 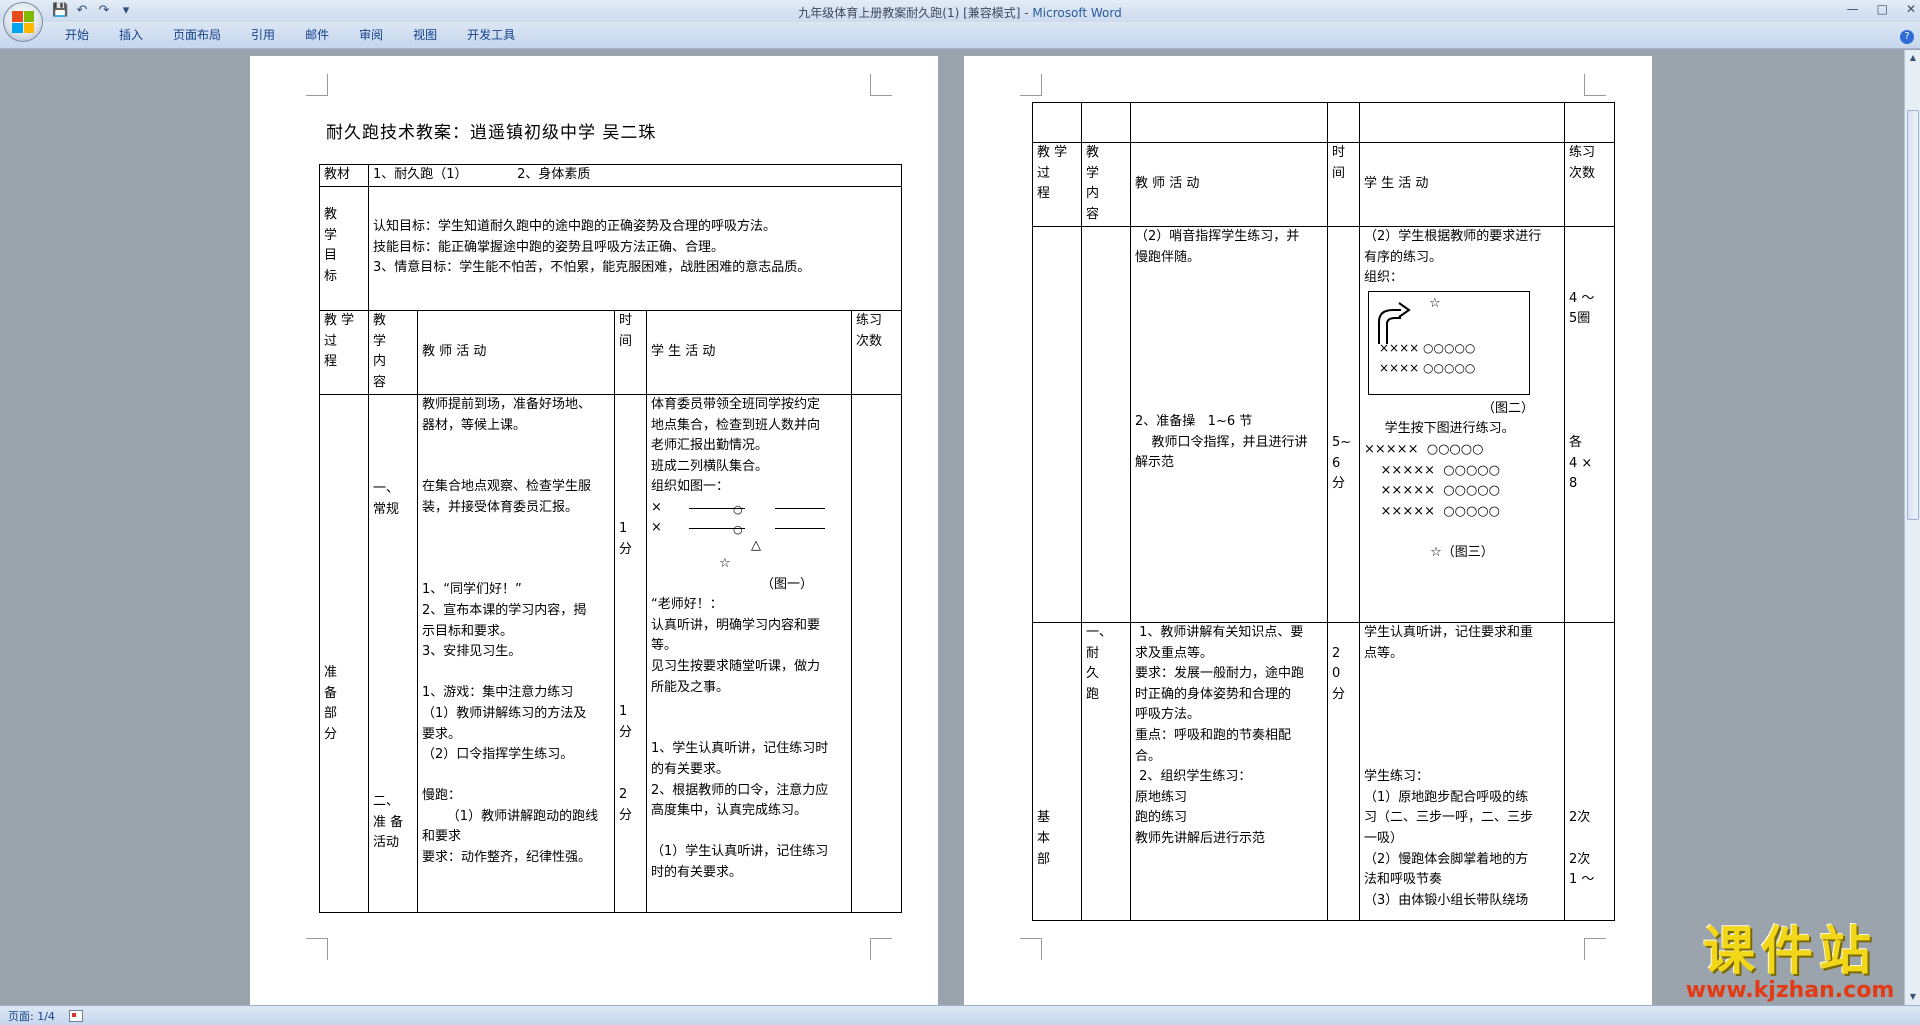 I want to click on teacher-line: 2、准备操 1~6 节, so click(x=1194, y=422).